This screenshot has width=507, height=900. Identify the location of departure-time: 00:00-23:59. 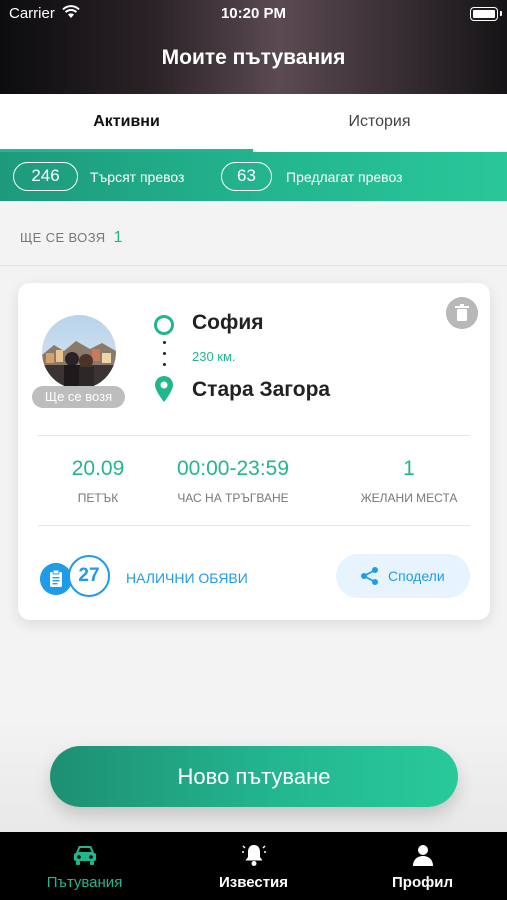
(233, 468).